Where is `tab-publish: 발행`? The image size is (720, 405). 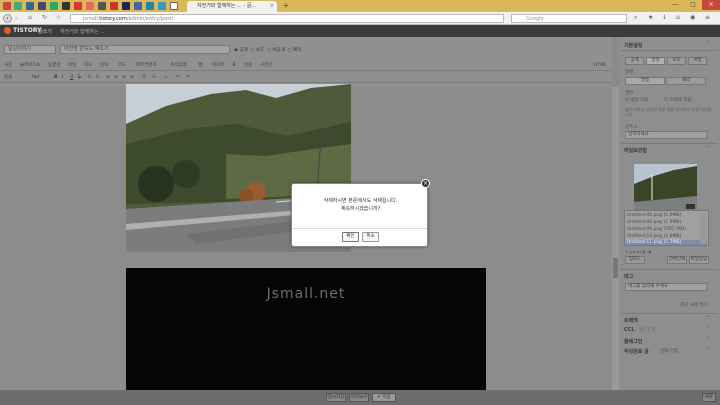
tab-publish: 발행 is located at coordinates (655, 61).